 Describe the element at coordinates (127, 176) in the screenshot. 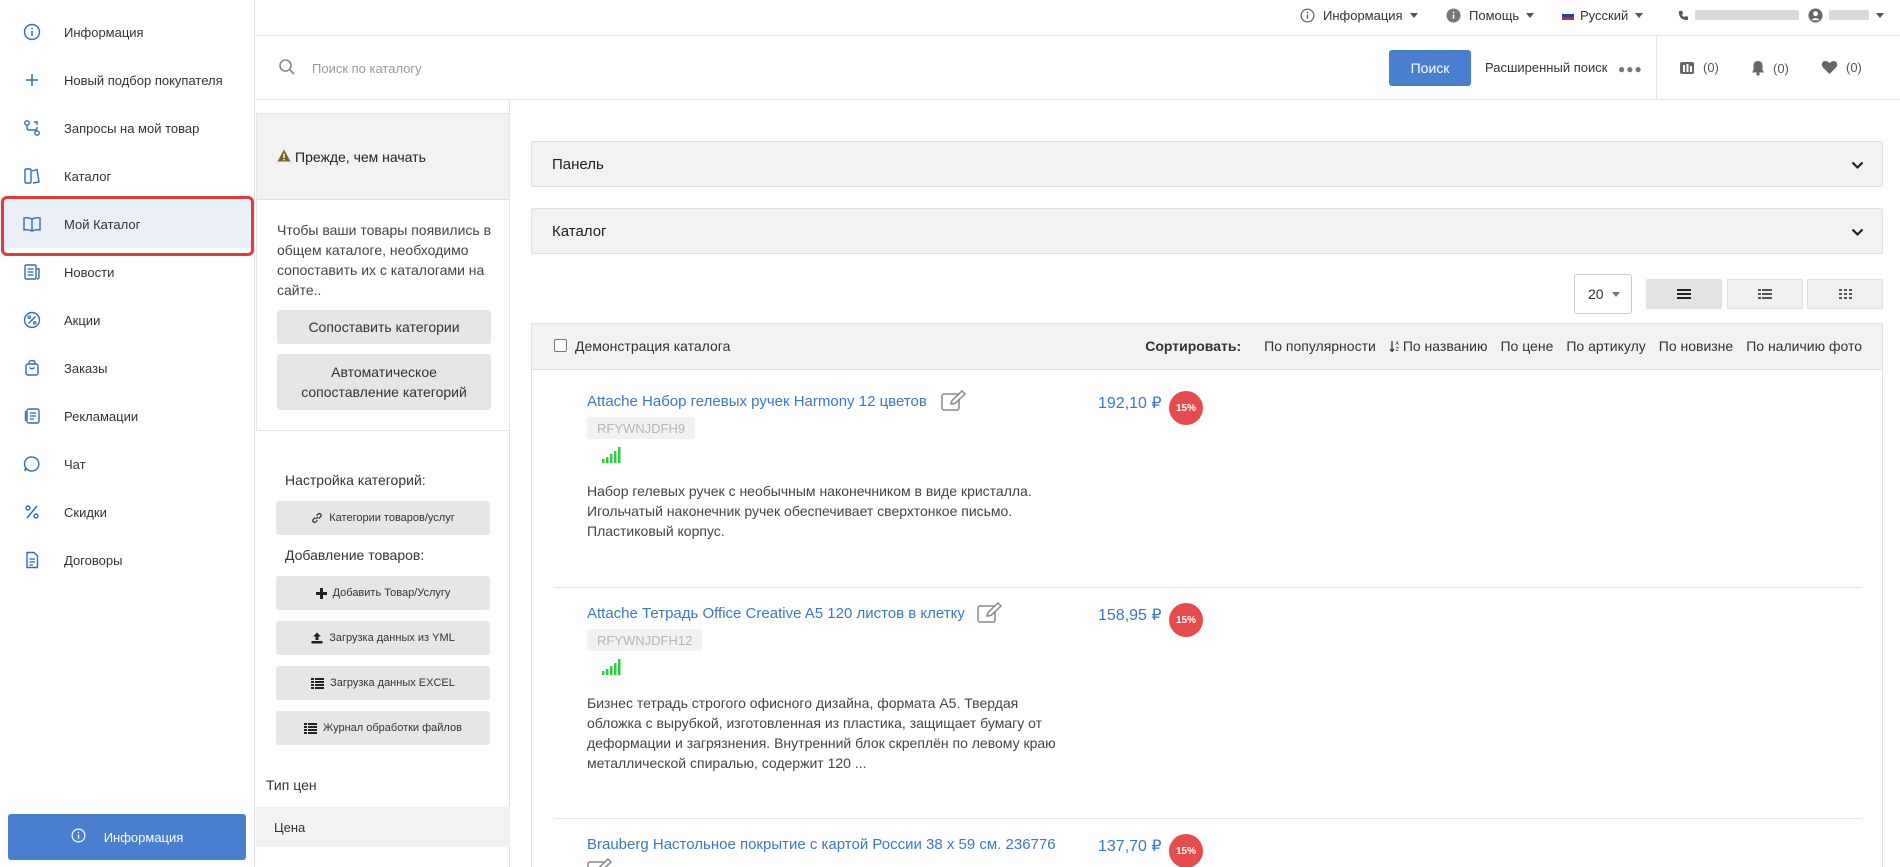

I see `nav-item-catalog: Каталог` at that location.